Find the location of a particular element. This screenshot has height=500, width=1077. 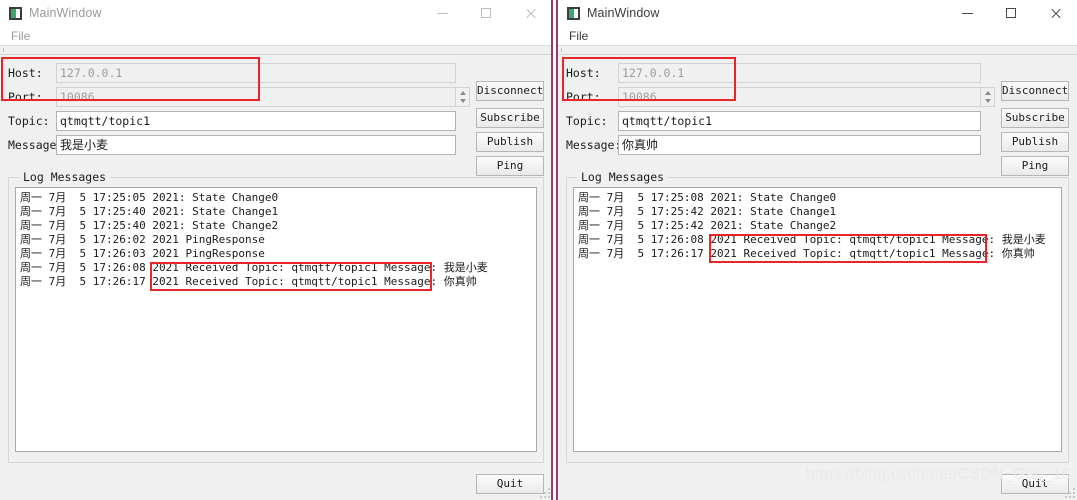

footer-left: Quit is located at coordinates (510, 484).